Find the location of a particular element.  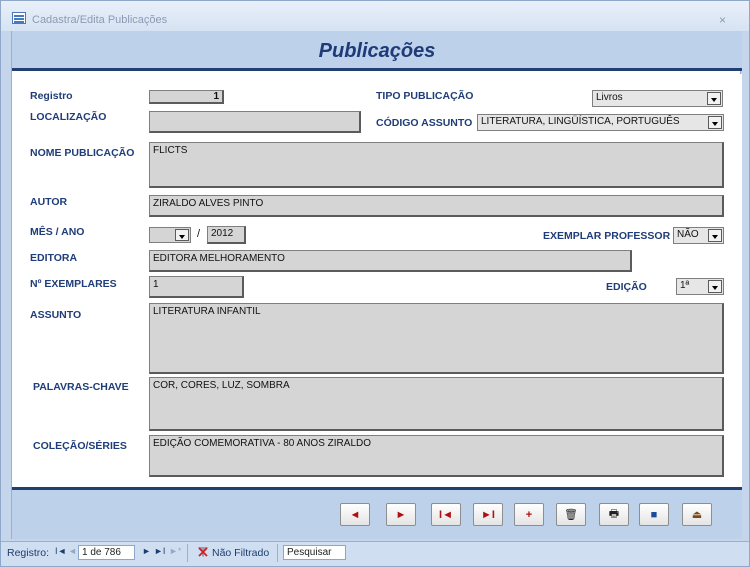

mes-ano-label: MÊS / ANO is located at coordinates (57, 232).